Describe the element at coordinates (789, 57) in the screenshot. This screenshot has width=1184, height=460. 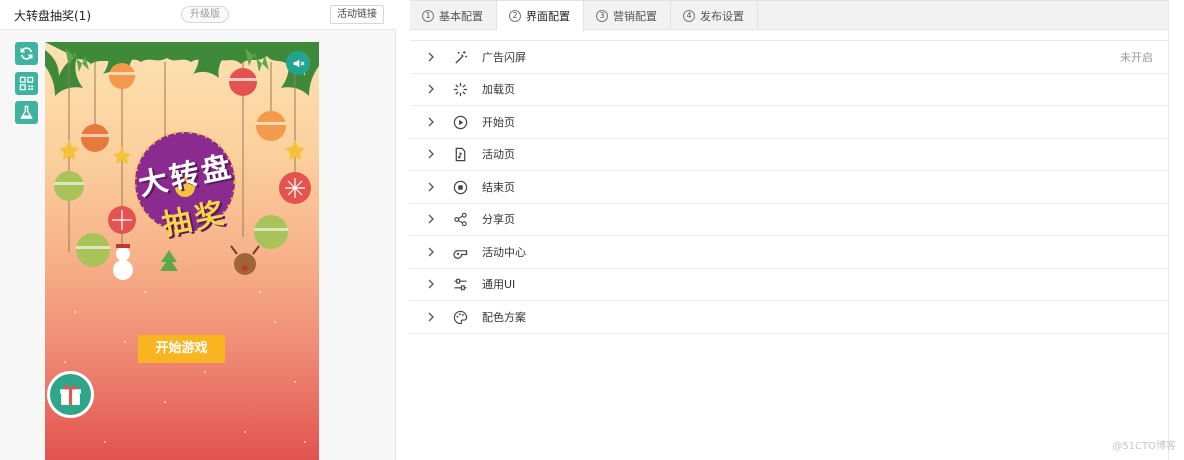
I see `section-ad-splash: 广告闪屏 未开启` at that location.